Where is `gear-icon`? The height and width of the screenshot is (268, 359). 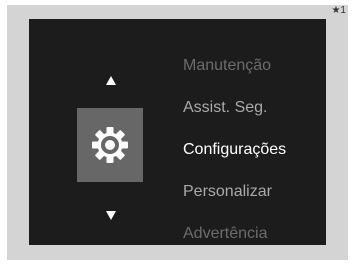 gear-icon is located at coordinates (110, 145).